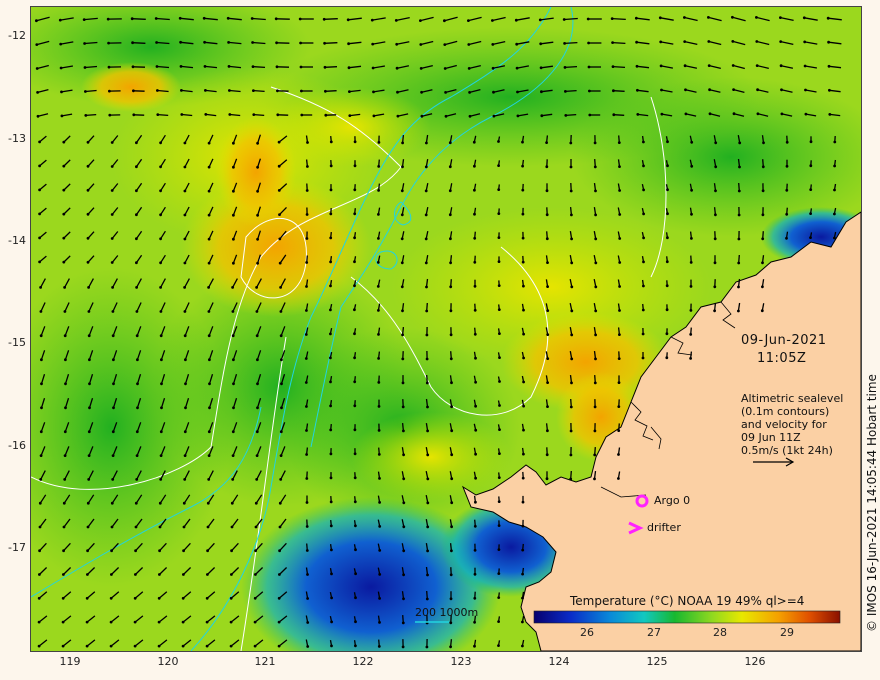 The height and width of the screenshot is (680, 880). What do you see at coordinates (664, 527) in the screenshot?
I see `drifter-legend-label: drifter` at bounding box center [664, 527].